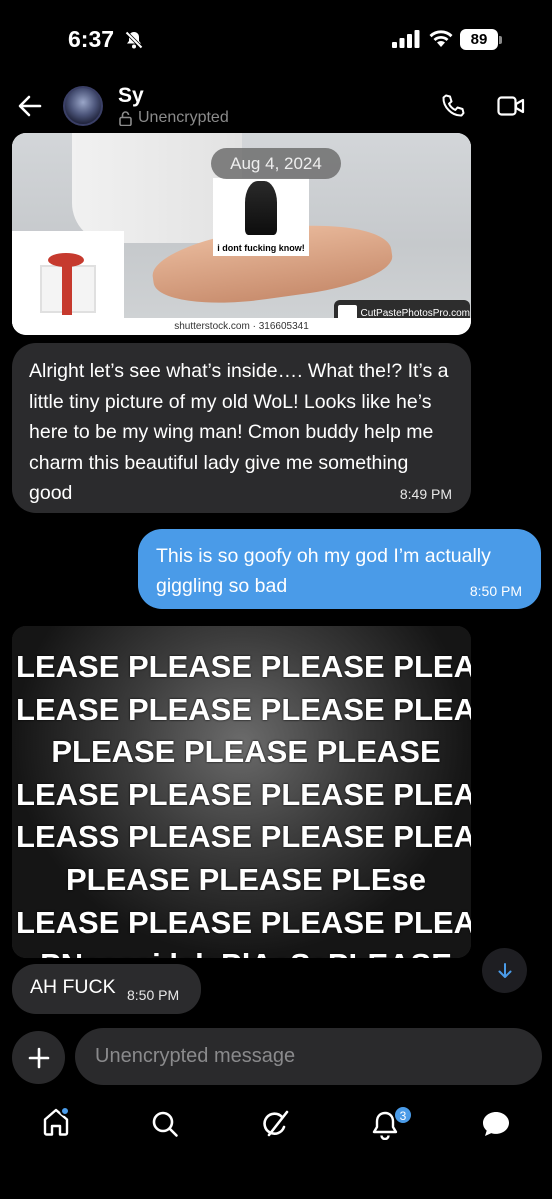 This screenshot has width=552, height=1199. What do you see at coordinates (406, 39) in the screenshot?
I see `cellular-signal-icon` at bounding box center [406, 39].